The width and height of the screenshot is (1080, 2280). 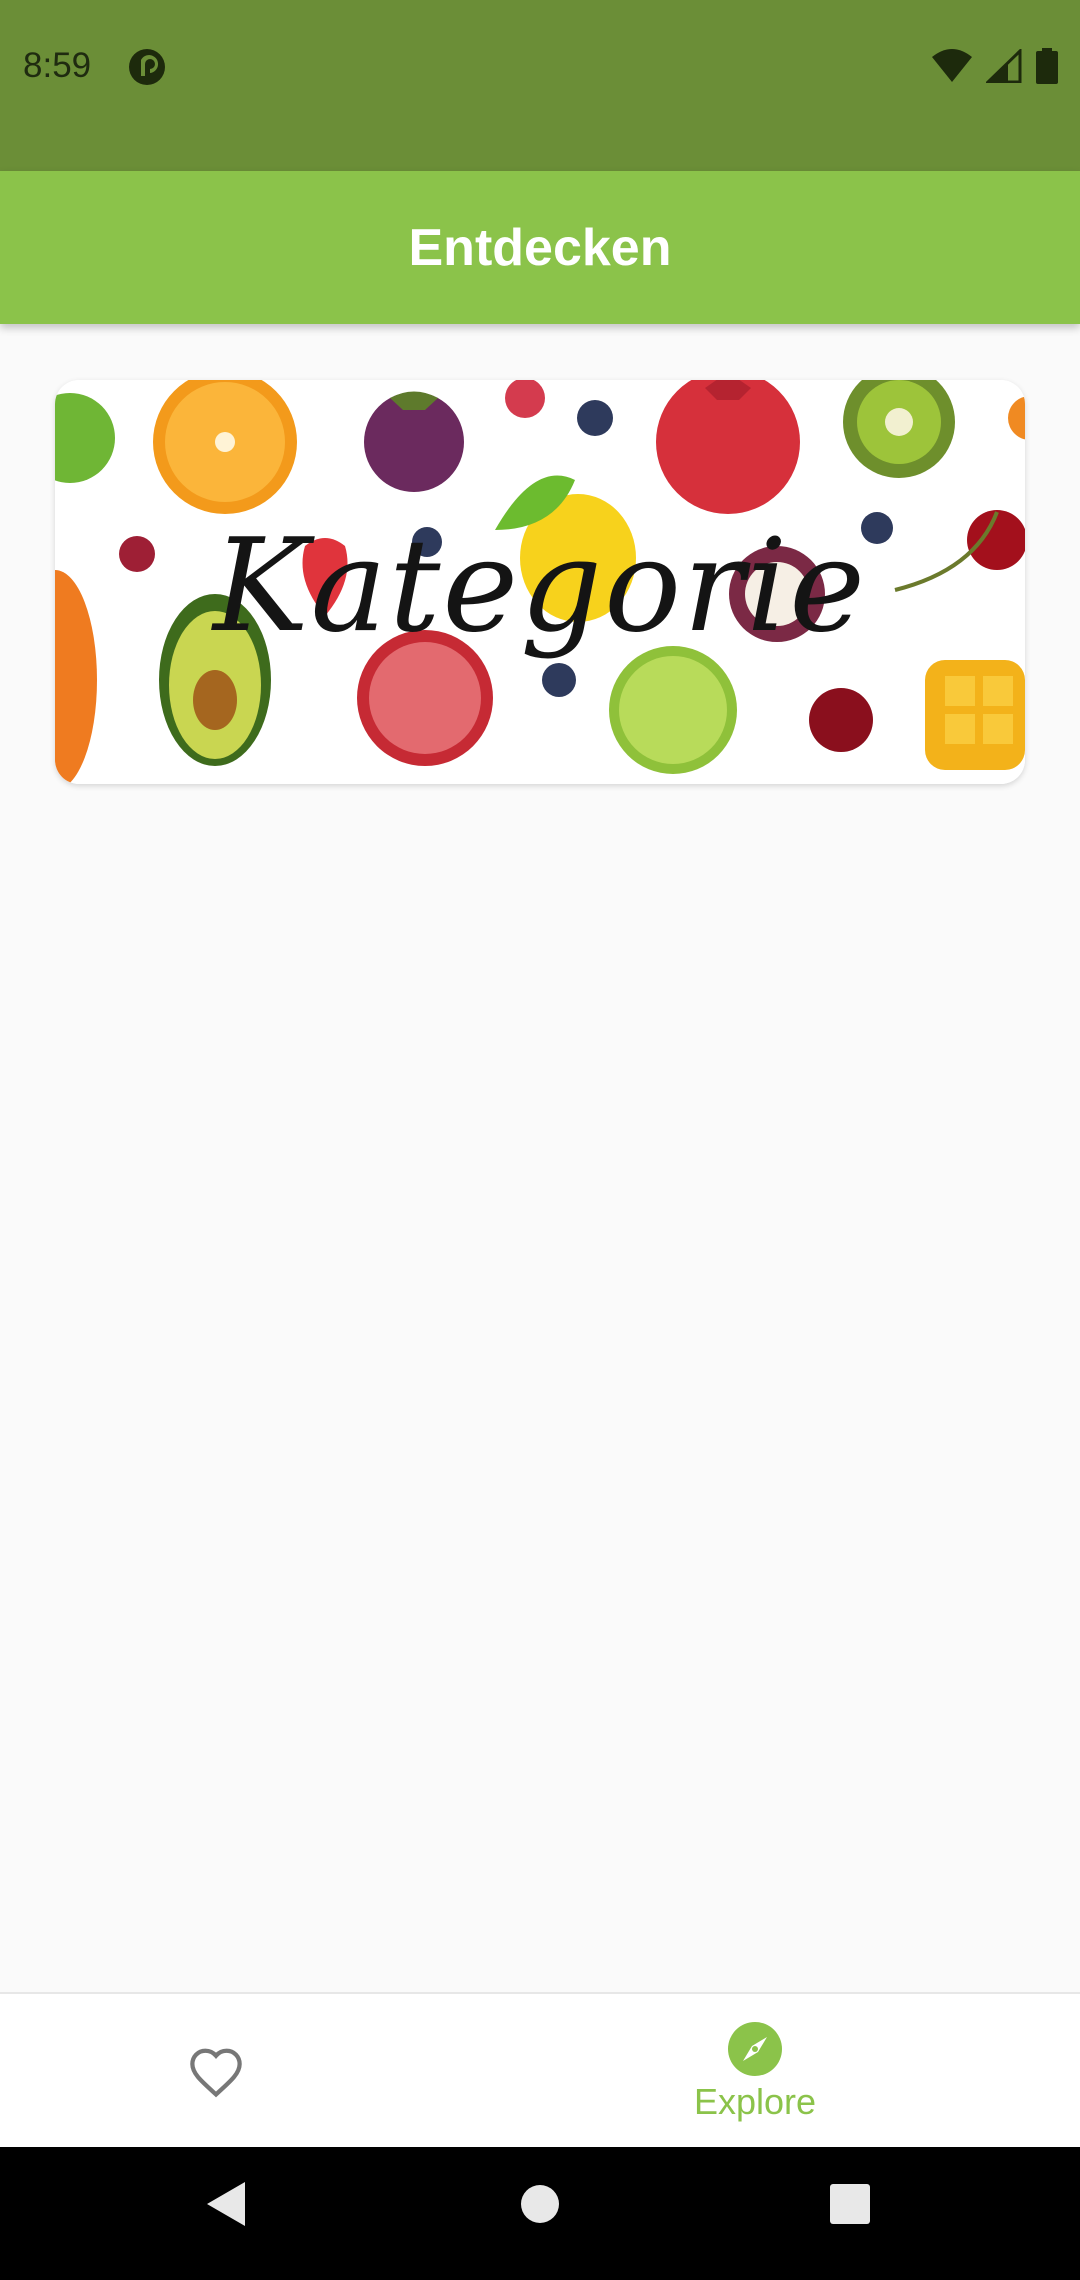 I want to click on status-icons, so click(x=995, y=66).